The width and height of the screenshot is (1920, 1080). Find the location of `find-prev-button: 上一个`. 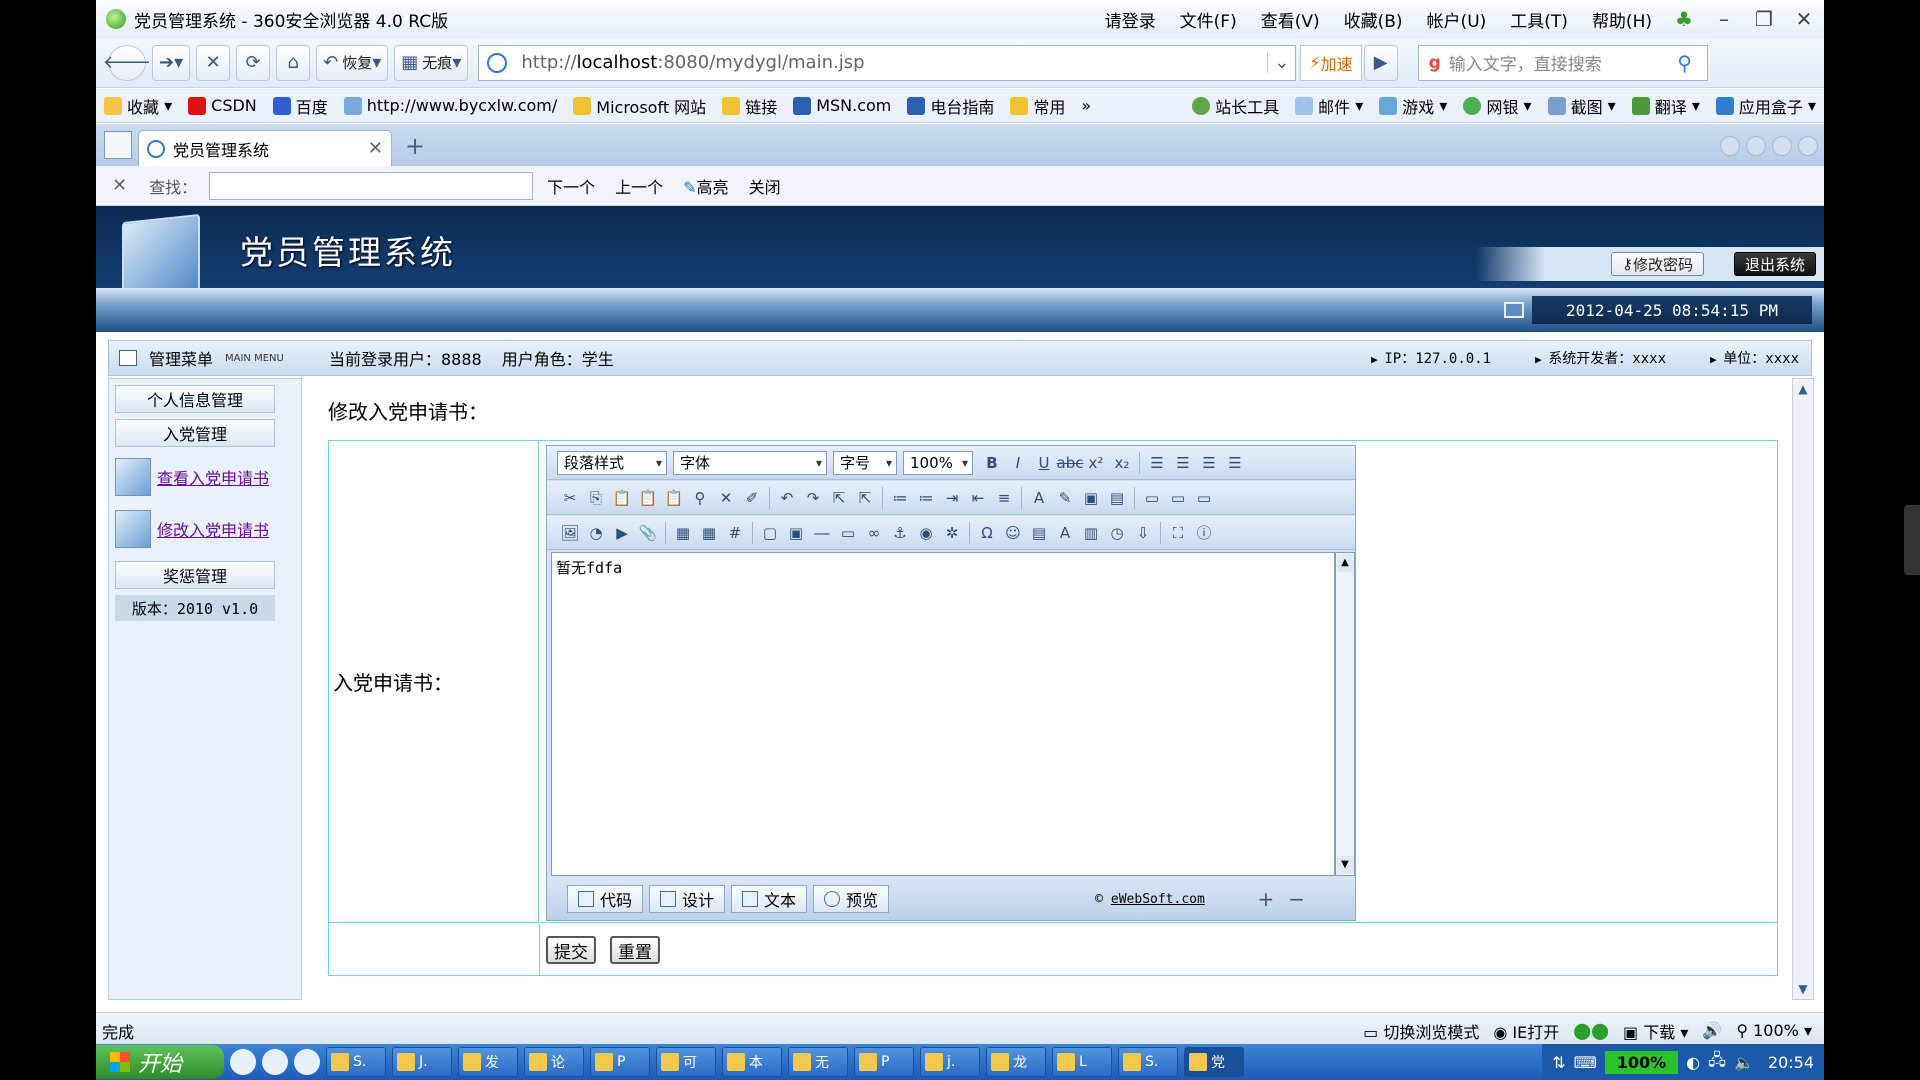

find-prev-button: 上一个 is located at coordinates (639, 186).